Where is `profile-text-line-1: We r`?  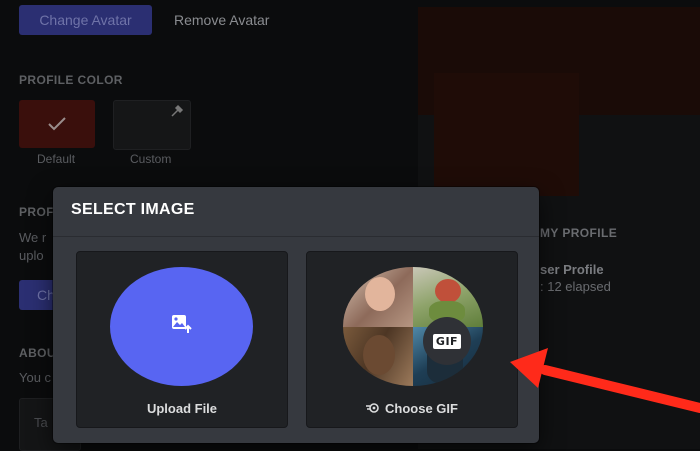 profile-text-line-1: We r is located at coordinates (33, 237).